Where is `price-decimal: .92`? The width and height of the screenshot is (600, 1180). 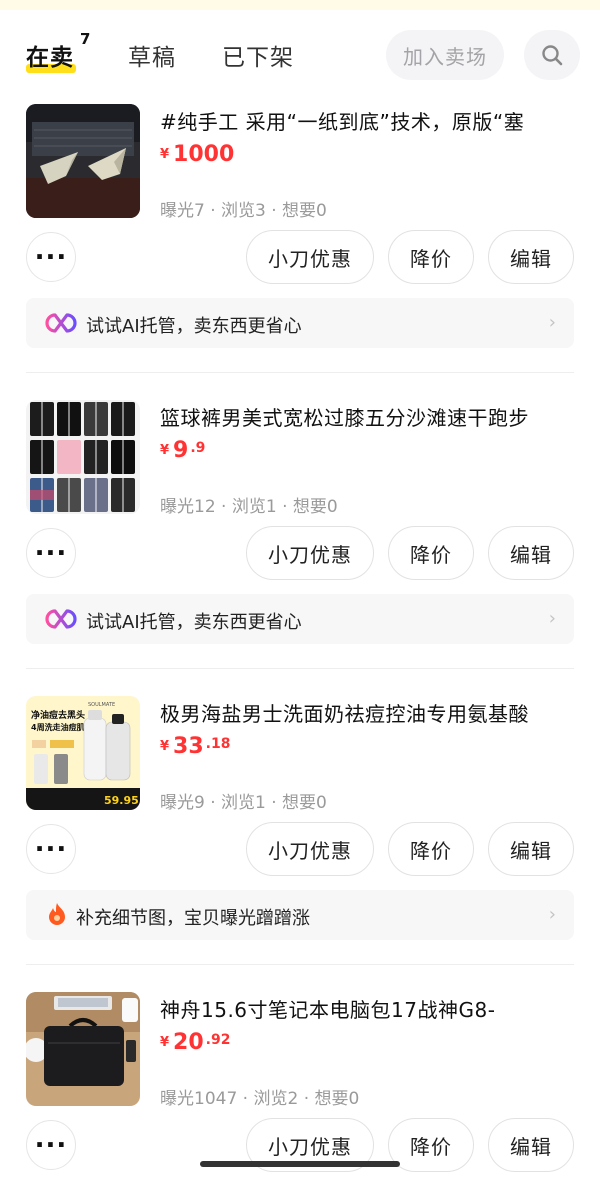
price-decimal: .92 is located at coordinates (218, 1040).